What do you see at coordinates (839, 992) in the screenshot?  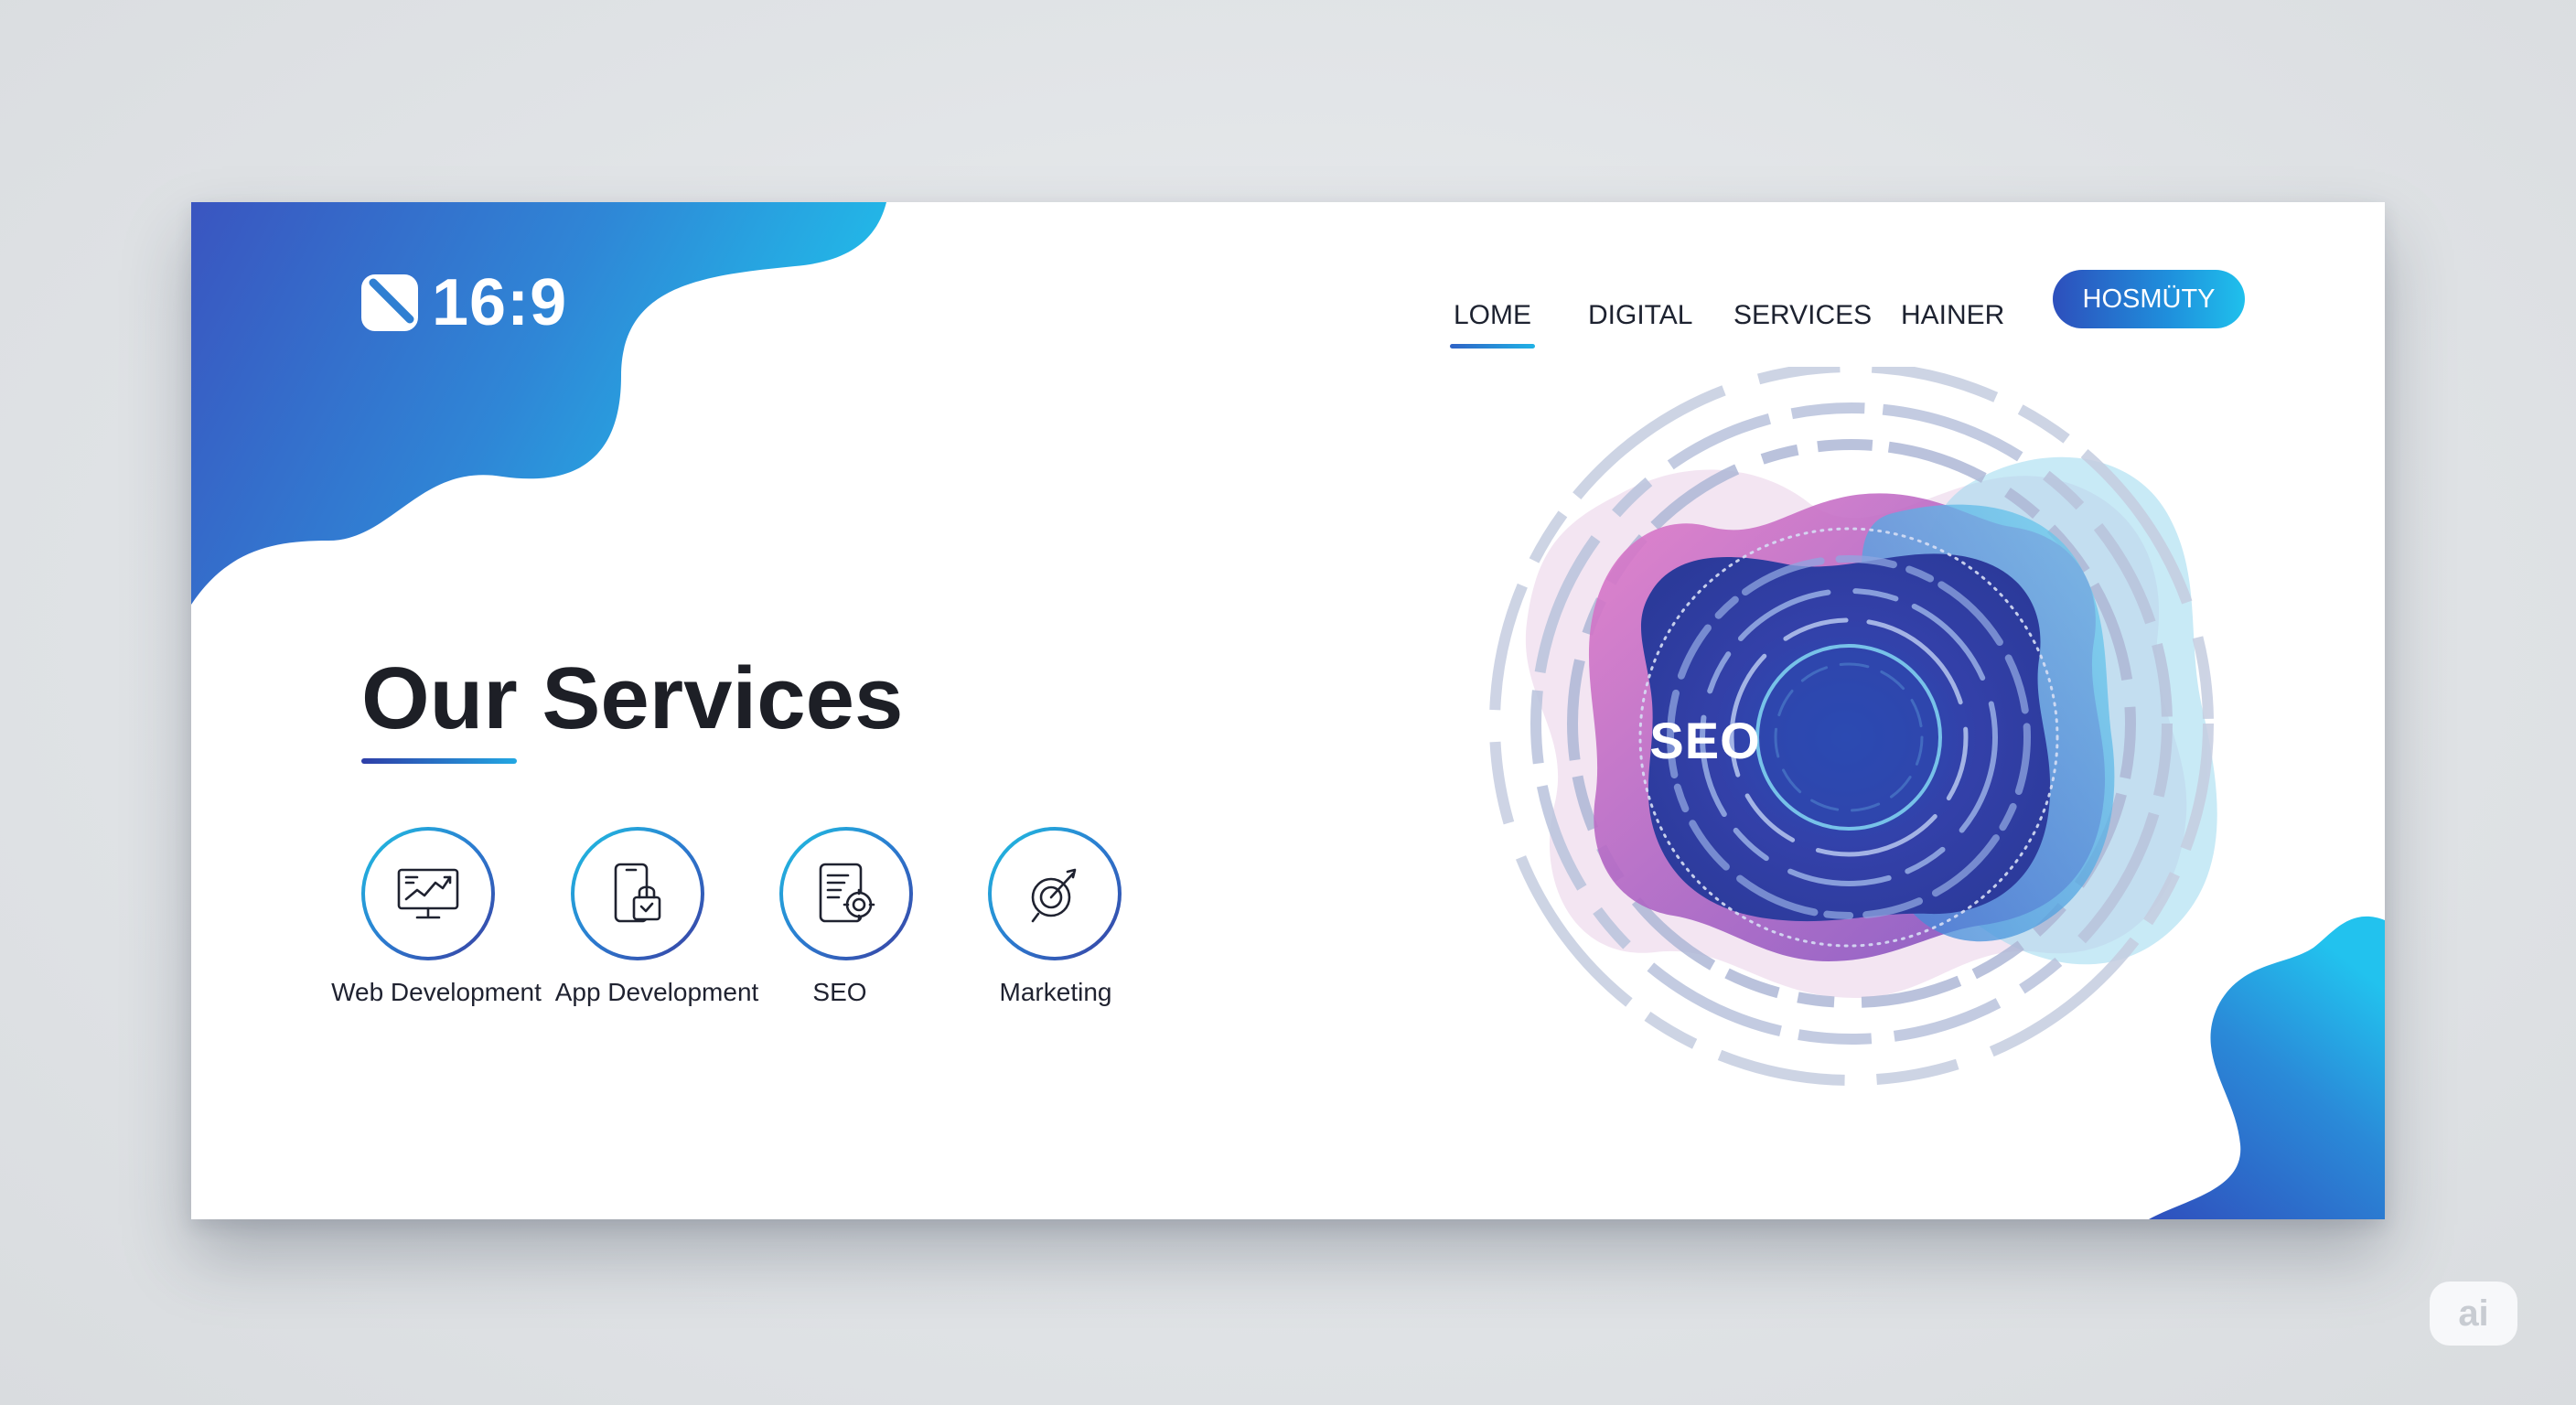 I see `service-label-seo: SEO` at bounding box center [839, 992].